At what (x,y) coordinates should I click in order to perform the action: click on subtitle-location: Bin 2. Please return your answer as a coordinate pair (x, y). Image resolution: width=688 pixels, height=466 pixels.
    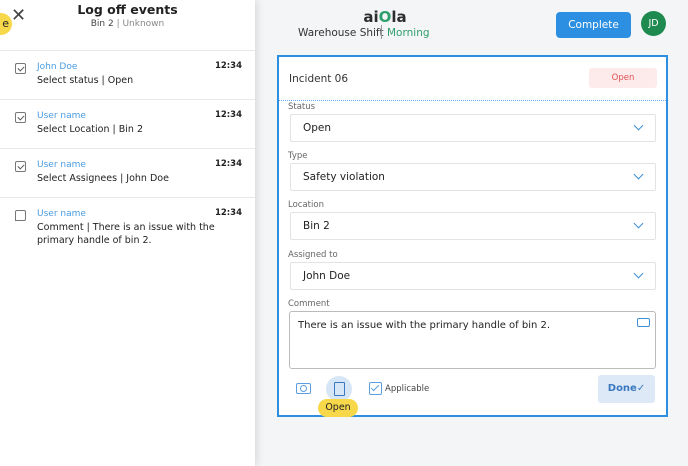
    Looking at the image, I should click on (102, 24).